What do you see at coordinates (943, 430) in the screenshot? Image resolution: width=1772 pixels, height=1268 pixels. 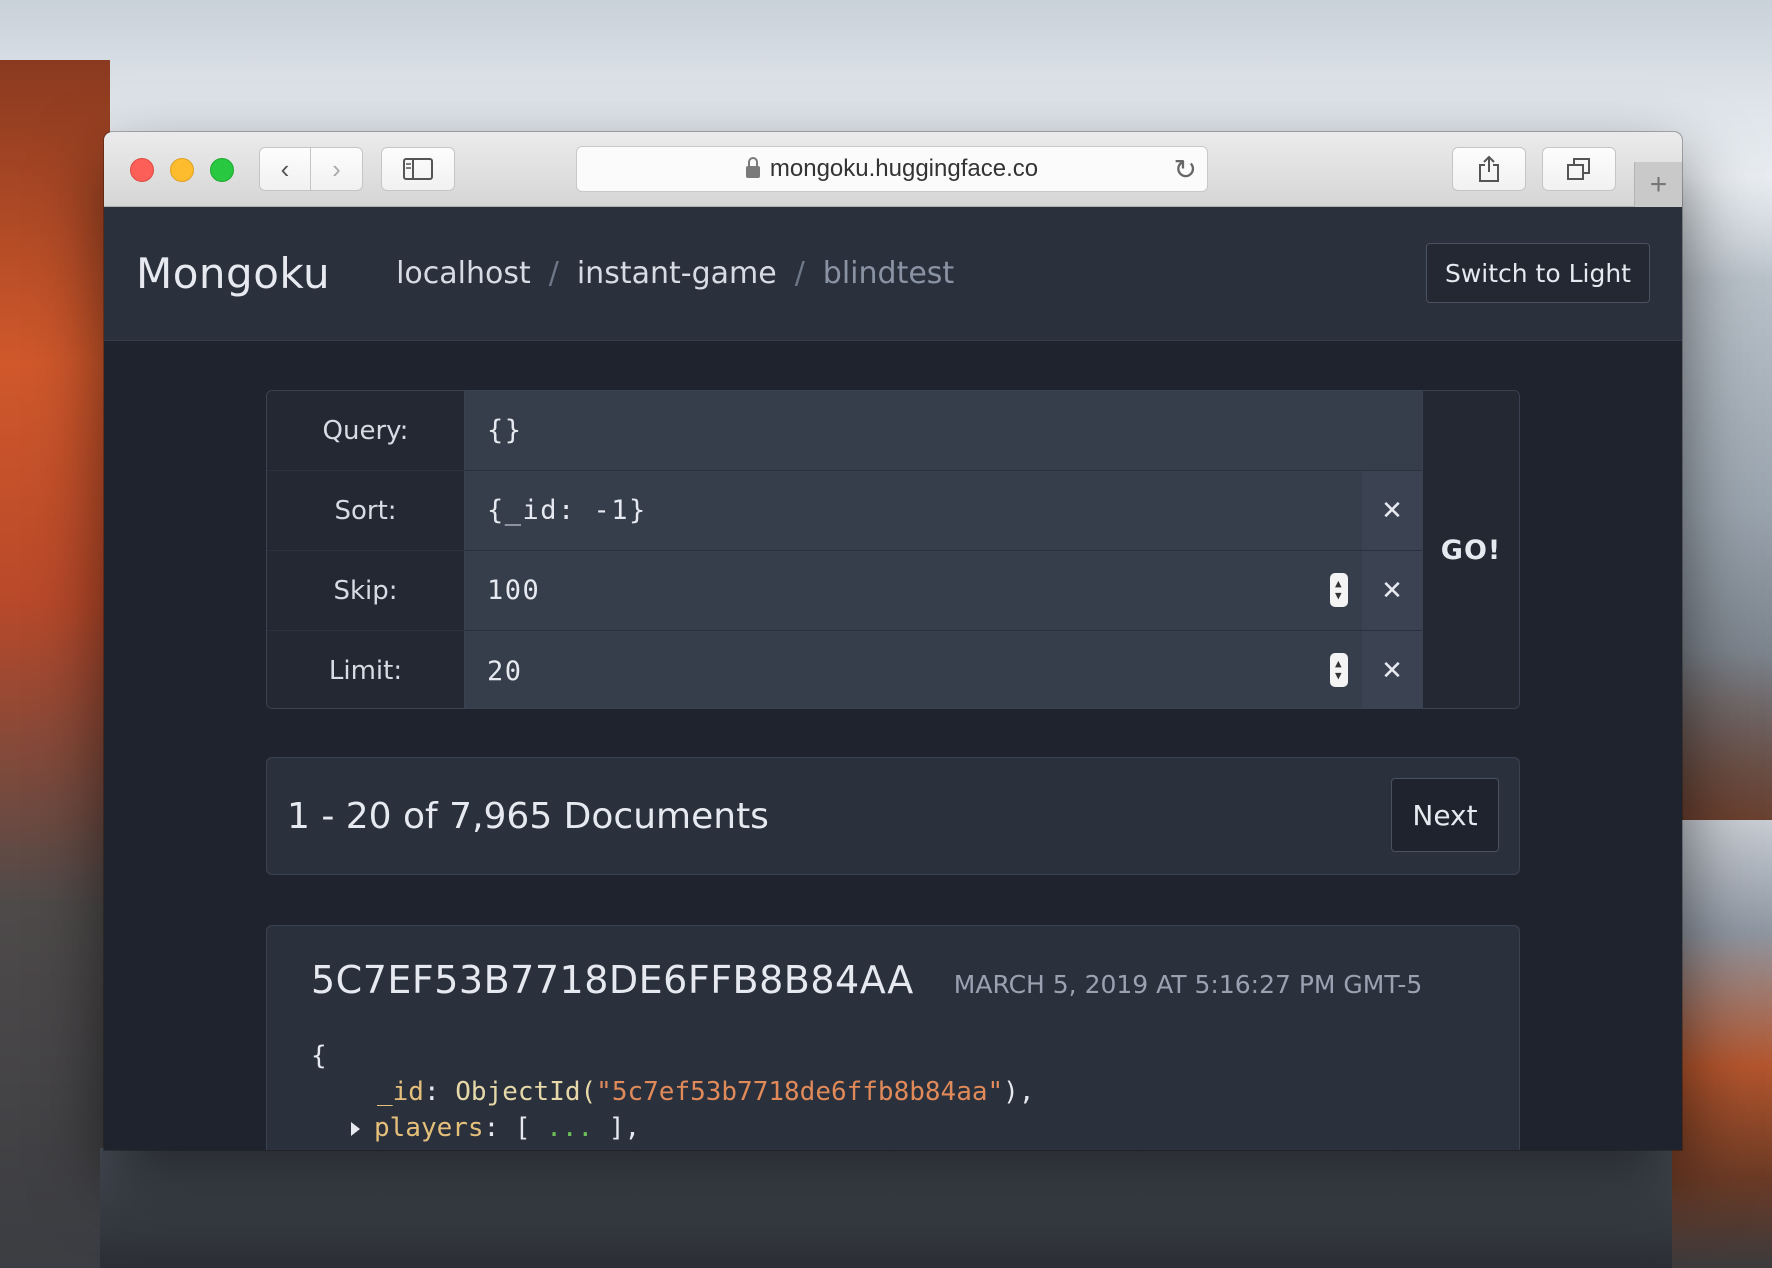 I see `query-input: {}` at bounding box center [943, 430].